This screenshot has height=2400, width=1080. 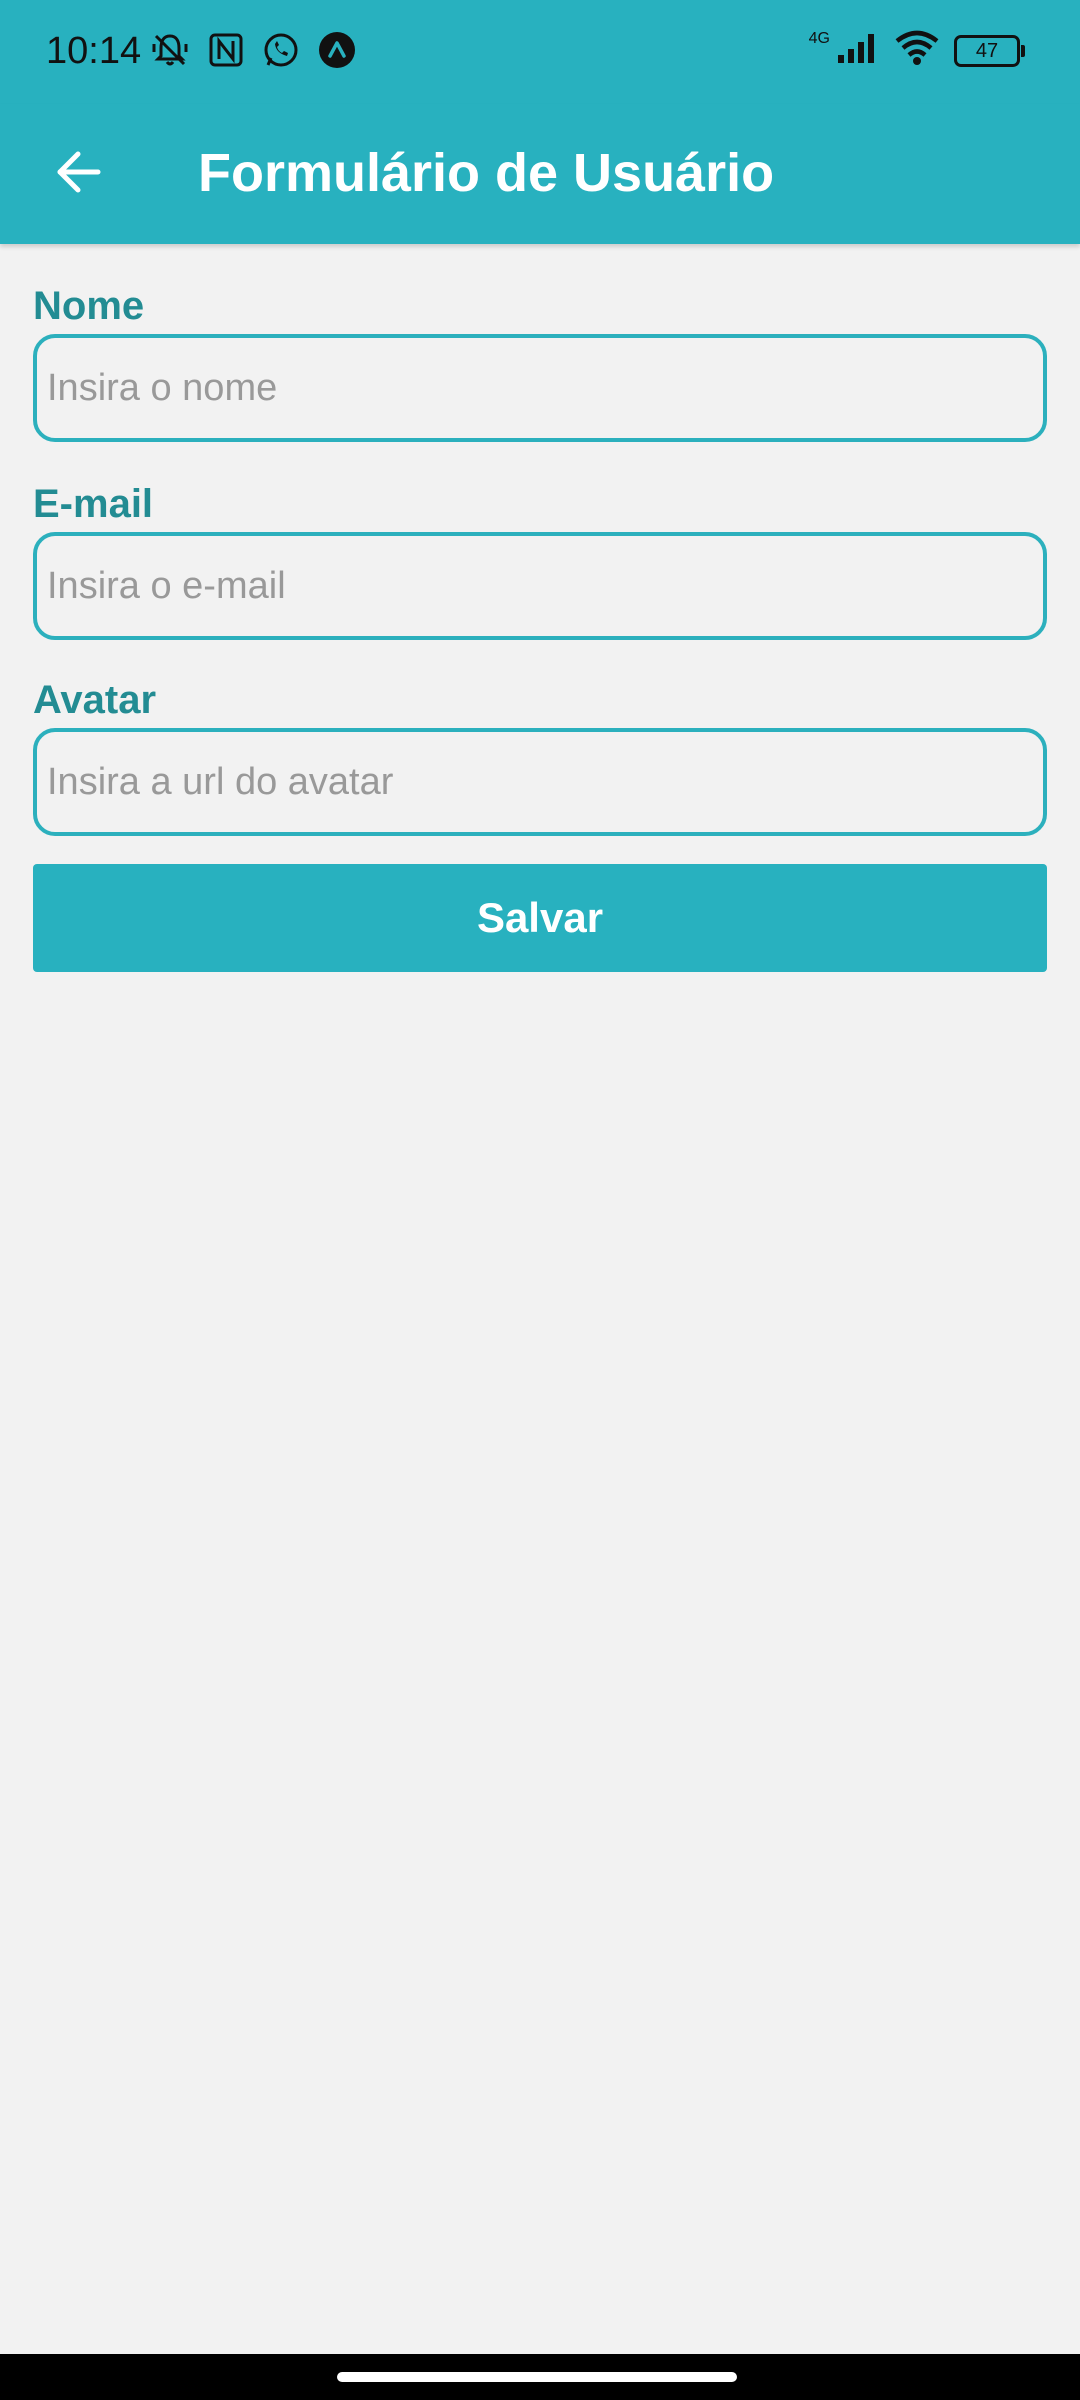 I want to click on email-label: E-mail, so click(x=93, y=504).